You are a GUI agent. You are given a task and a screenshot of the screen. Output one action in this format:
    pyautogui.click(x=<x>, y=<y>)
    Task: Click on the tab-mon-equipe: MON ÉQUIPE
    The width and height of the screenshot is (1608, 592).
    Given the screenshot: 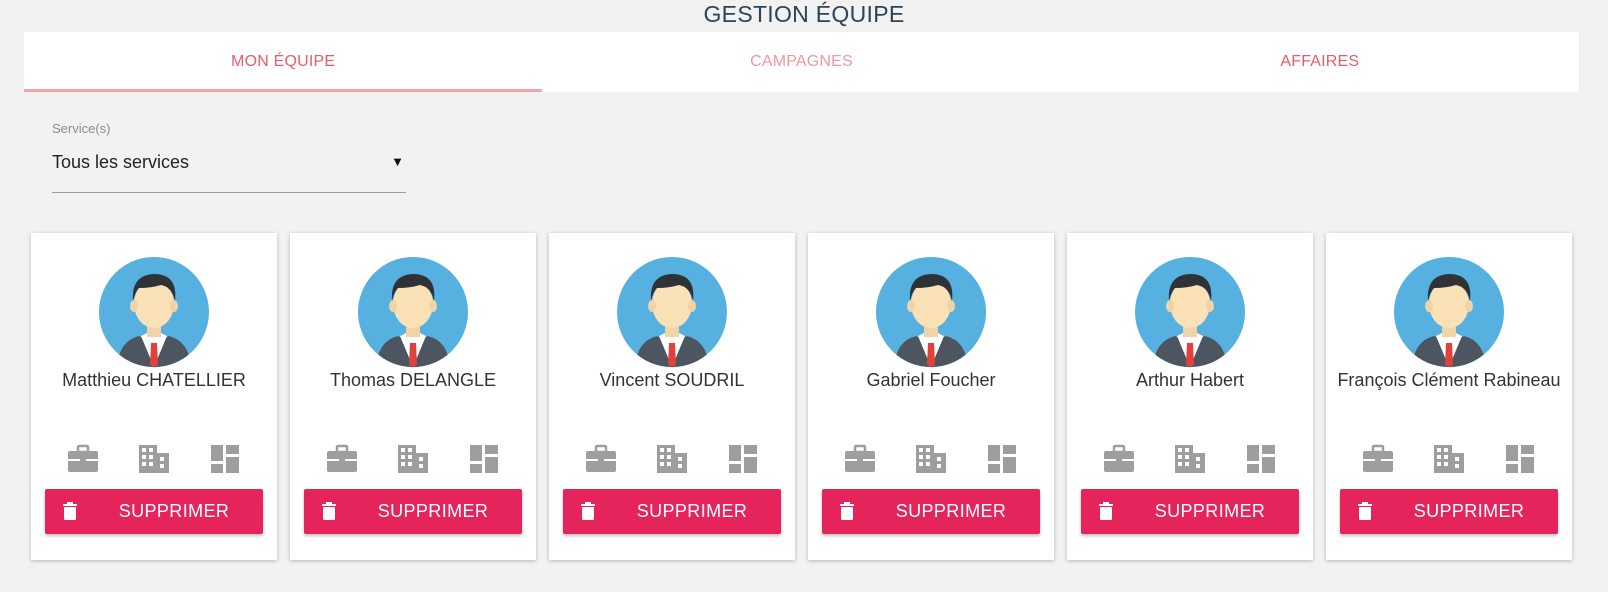 What is the action you would take?
    pyautogui.click(x=283, y=62)
    